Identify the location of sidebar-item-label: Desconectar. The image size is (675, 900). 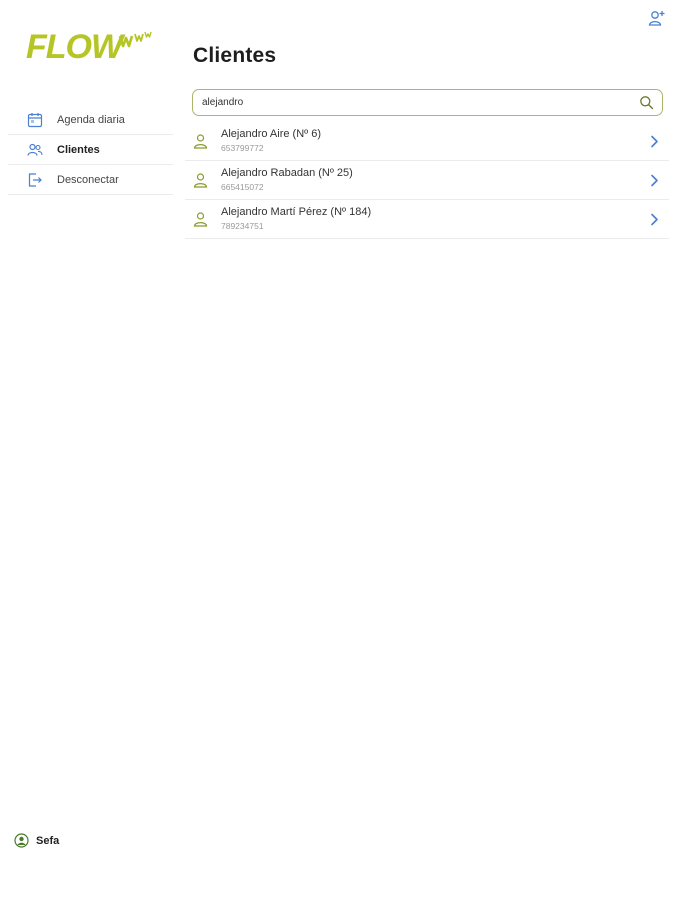
(88, 179).